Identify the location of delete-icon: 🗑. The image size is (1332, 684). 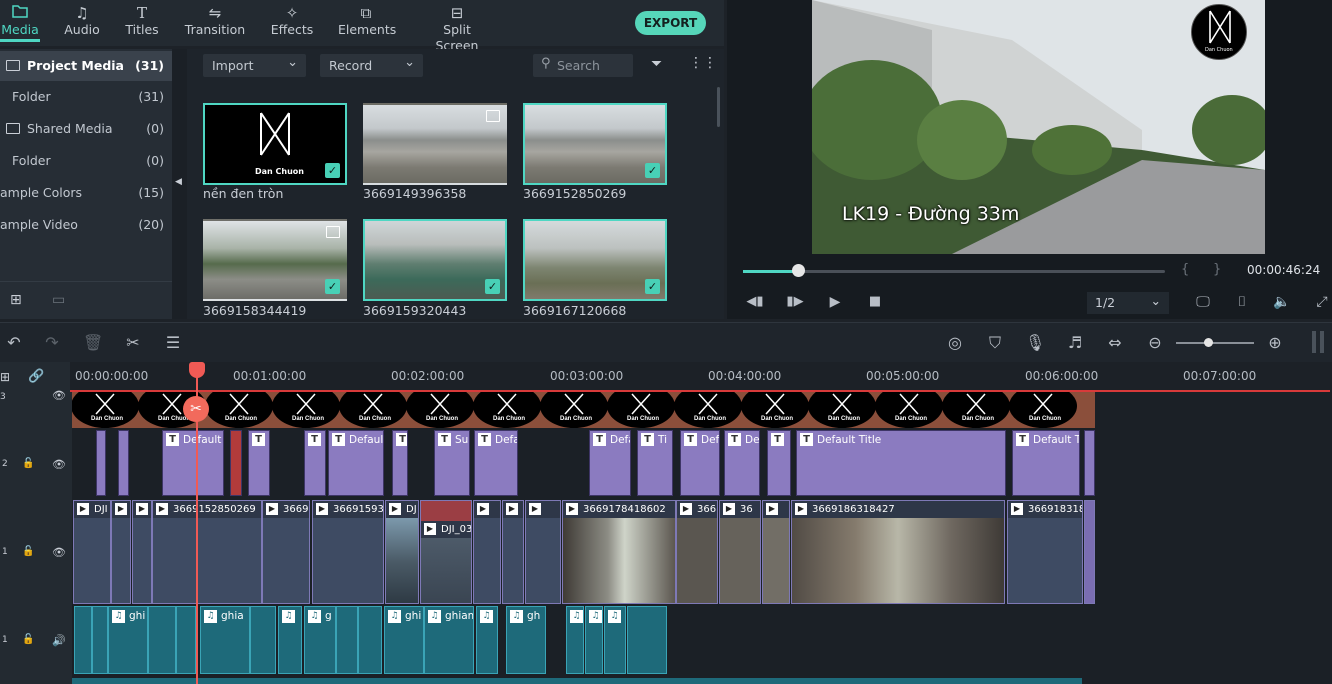
(93, 343).